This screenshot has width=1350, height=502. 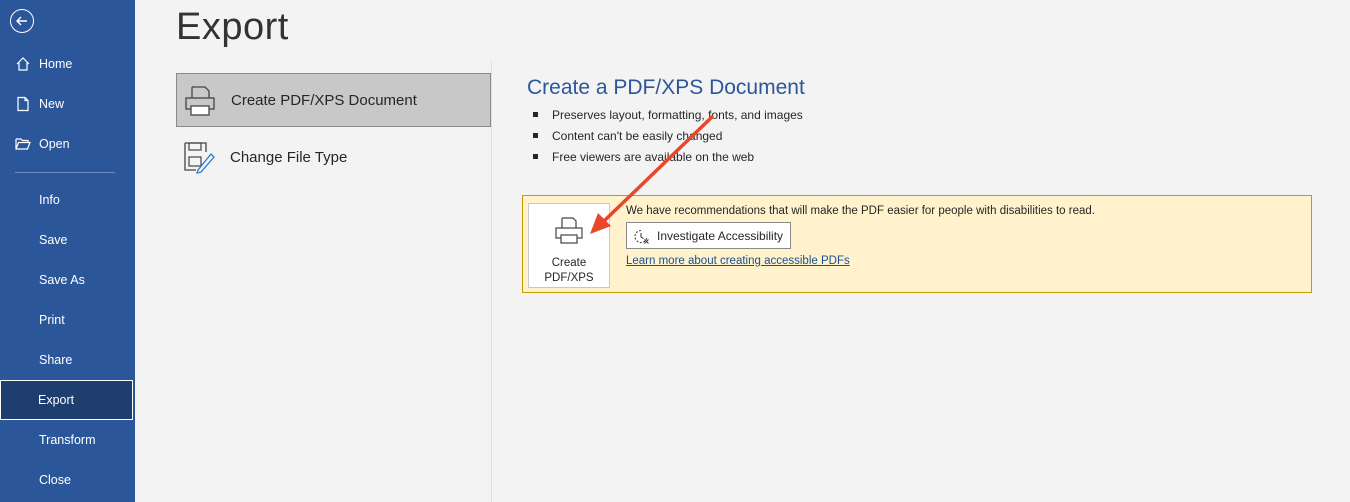 I want to click on sidebar-item-label: Save As, so click(x=62, y=280).